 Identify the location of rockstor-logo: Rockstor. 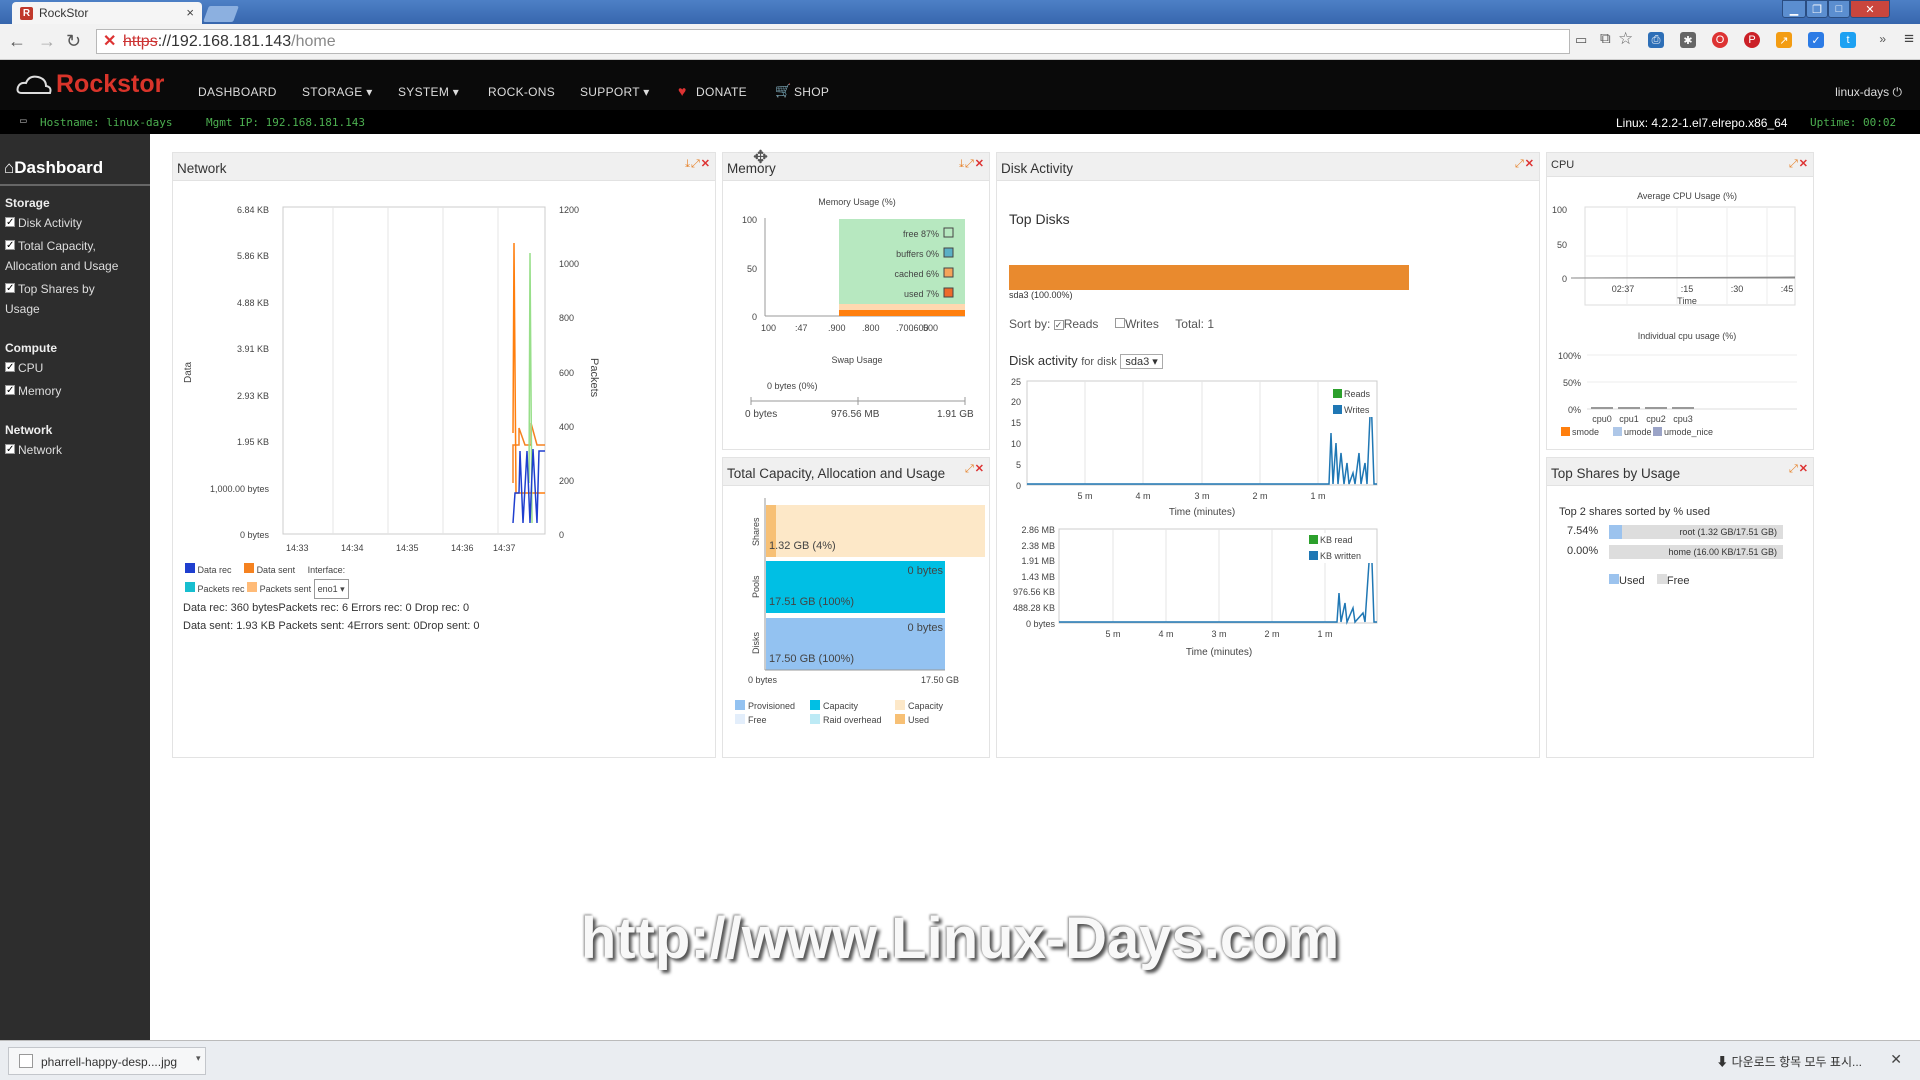
(90, 84).